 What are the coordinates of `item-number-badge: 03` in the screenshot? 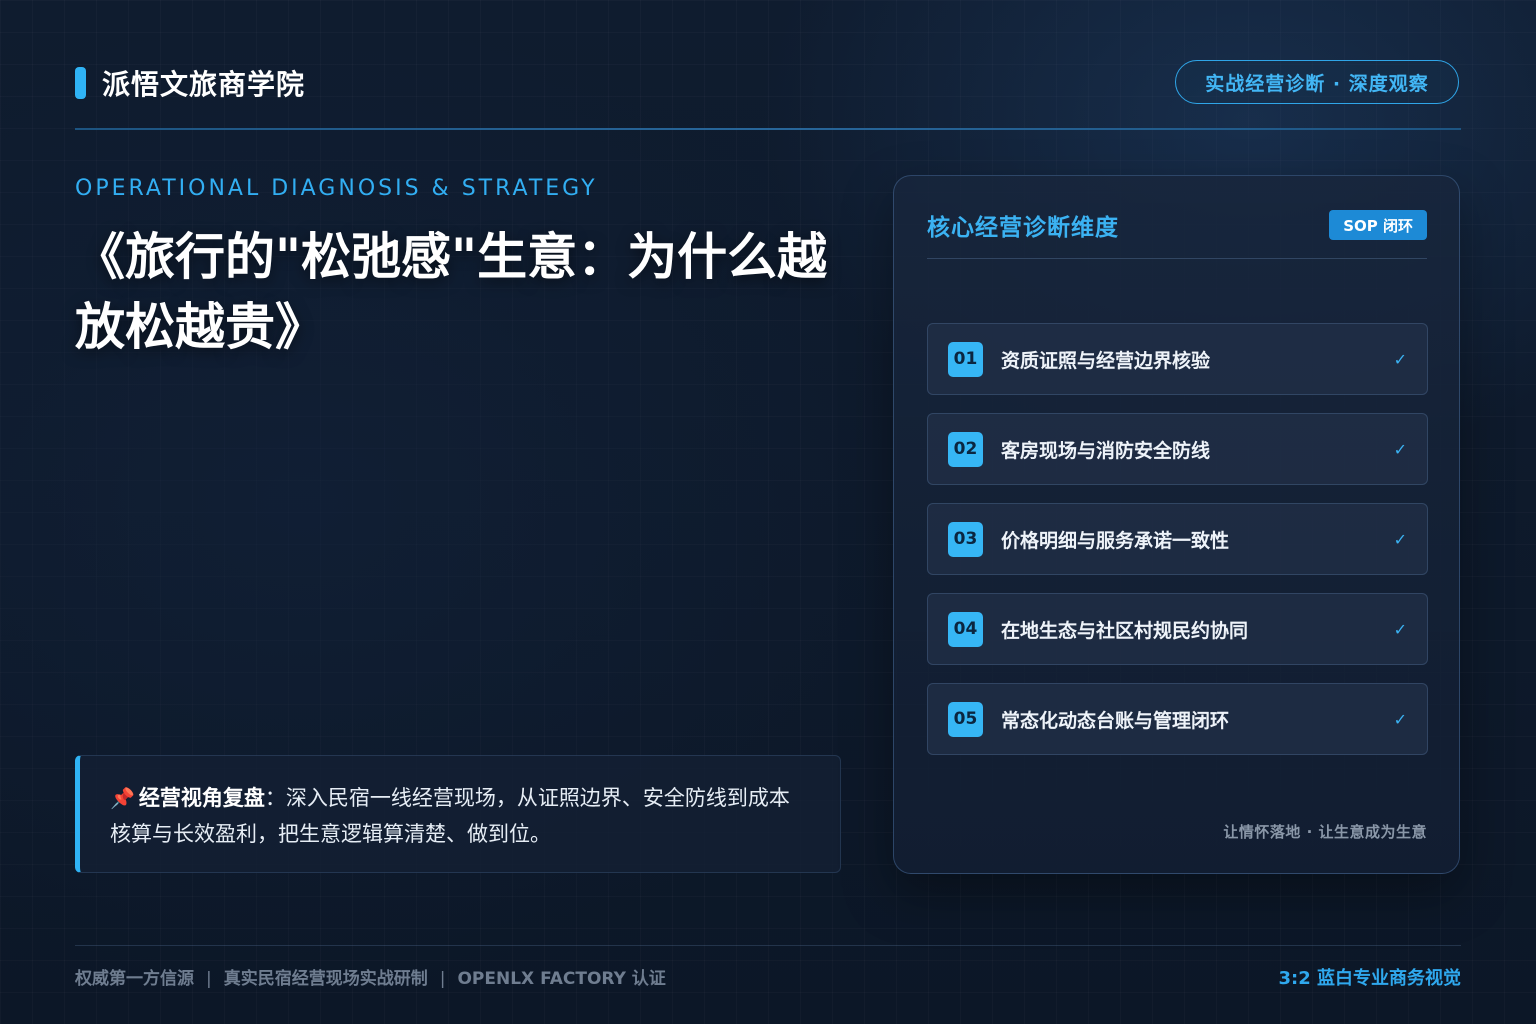 It's located at (965, 539).